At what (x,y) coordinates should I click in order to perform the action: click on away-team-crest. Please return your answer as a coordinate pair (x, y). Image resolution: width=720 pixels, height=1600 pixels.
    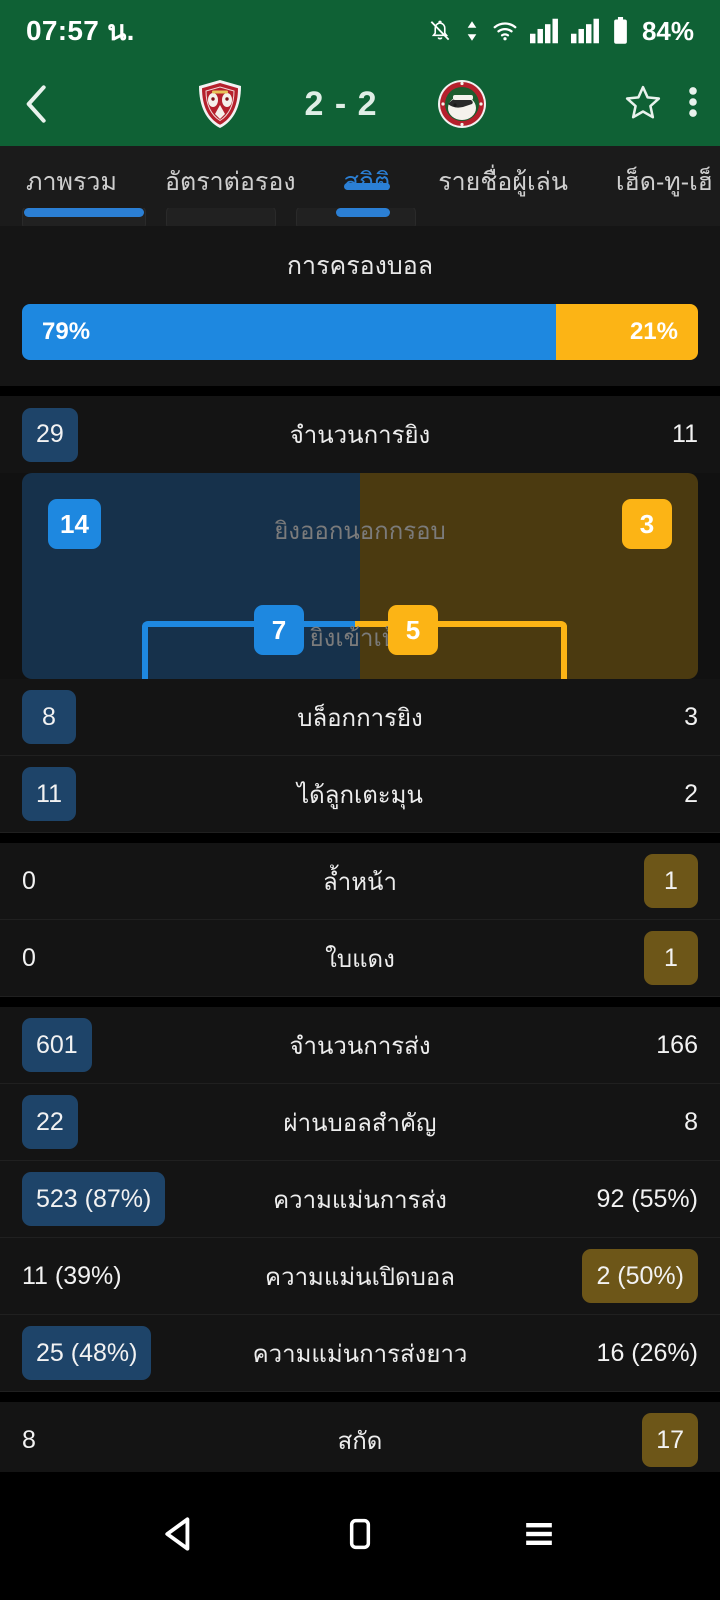
    Looking at the image, I should click on (462, 104).